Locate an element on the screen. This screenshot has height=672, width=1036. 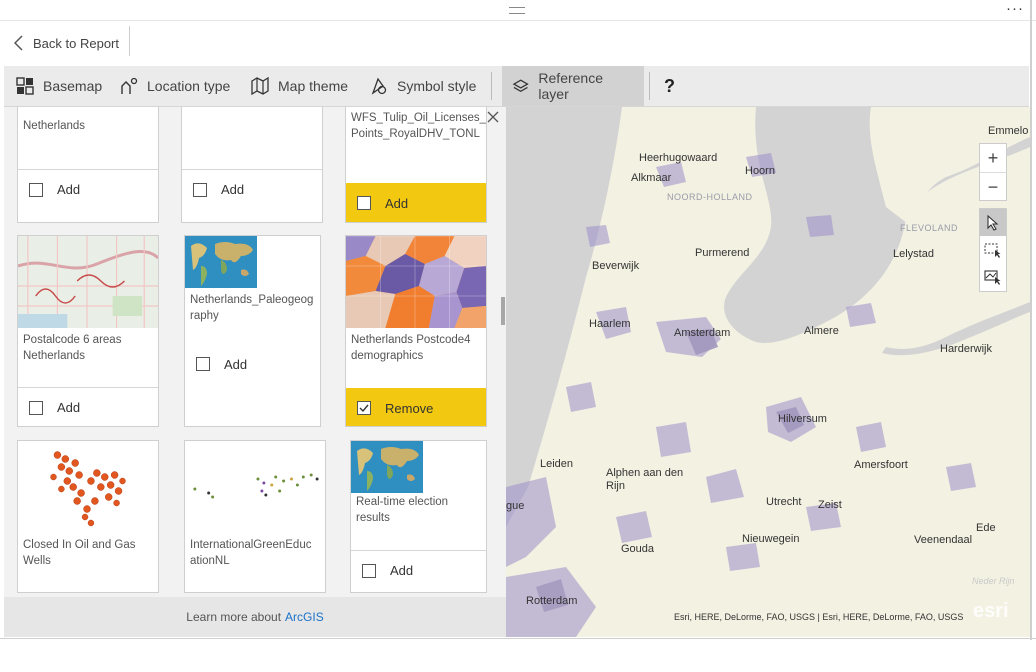
location-type-label: Location type is located at coordinates (189, 86).